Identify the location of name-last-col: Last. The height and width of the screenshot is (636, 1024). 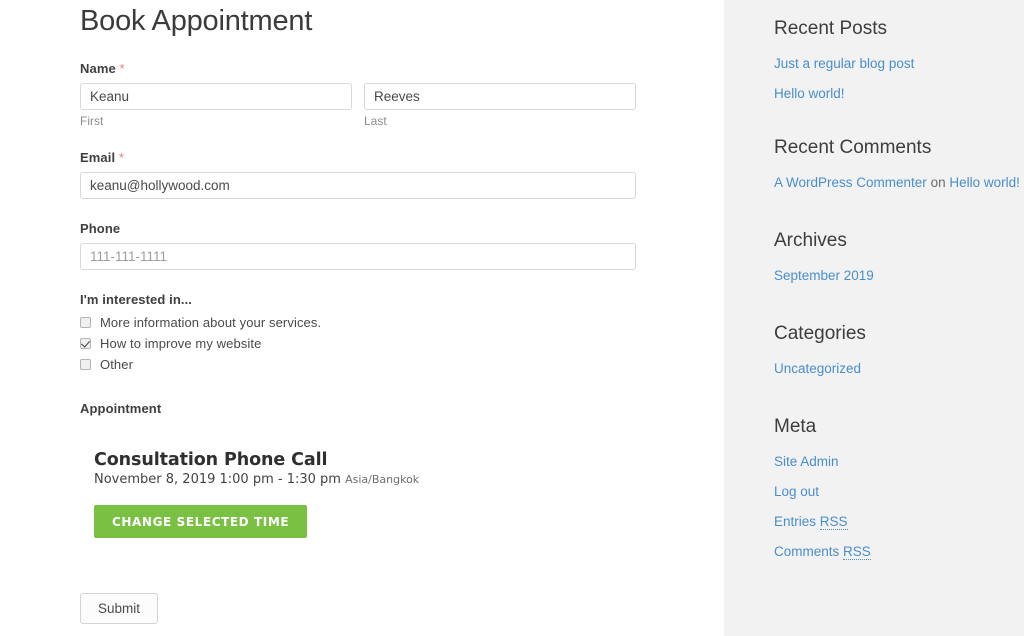
(500, 105).